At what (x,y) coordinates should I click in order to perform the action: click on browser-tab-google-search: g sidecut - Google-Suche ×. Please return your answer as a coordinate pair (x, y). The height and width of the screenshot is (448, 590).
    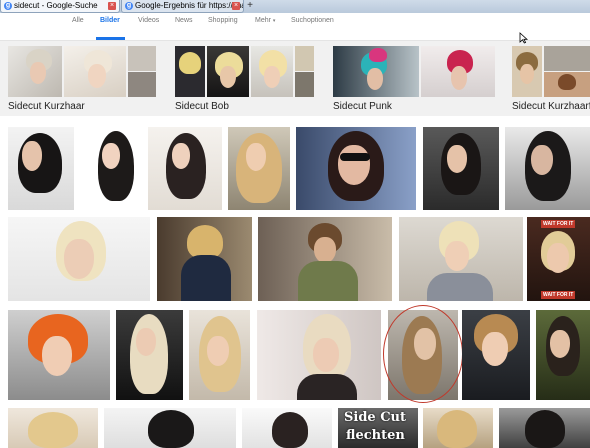
    Looking at the image, I should click on (60, 6).